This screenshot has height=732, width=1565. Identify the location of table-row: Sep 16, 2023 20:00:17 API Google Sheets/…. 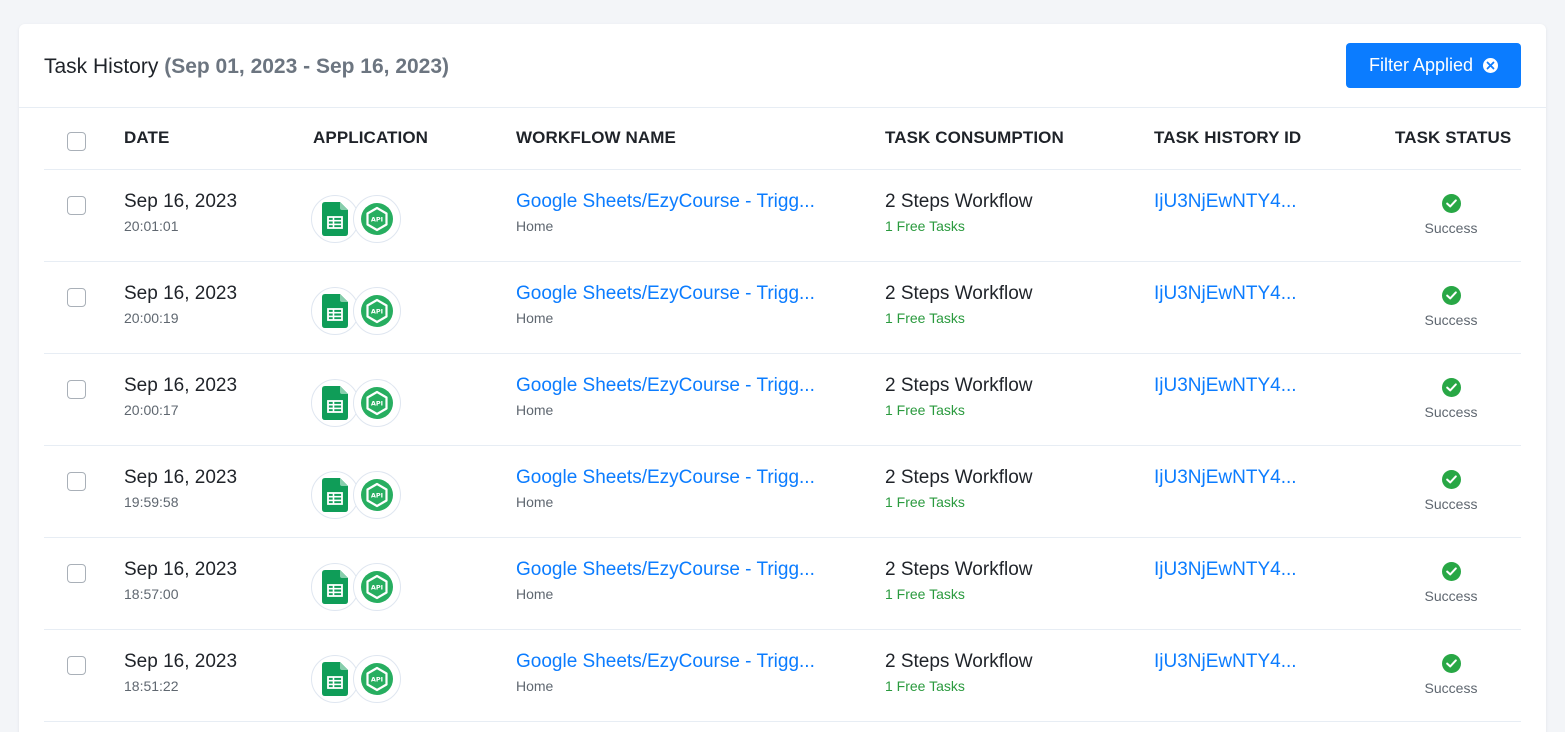
(782, 400).